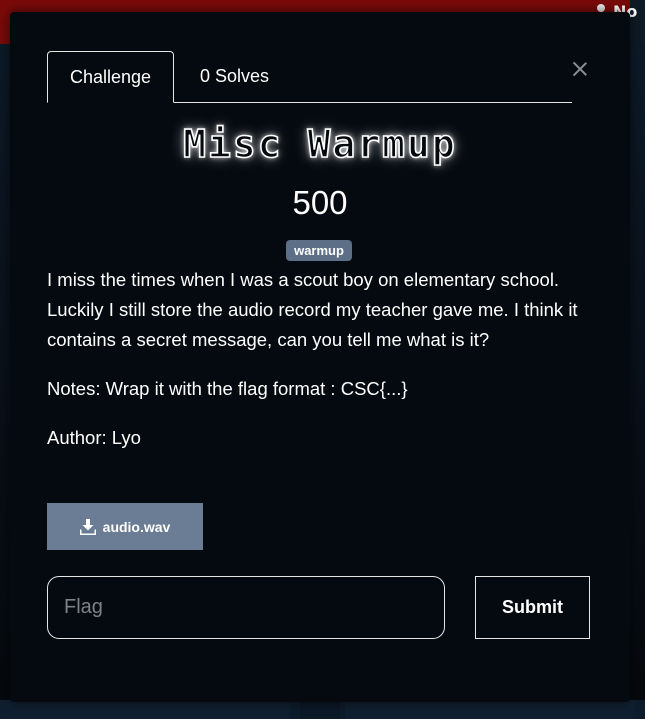 This screenshot has width=645, height=719. Describe the element at coordinates (319, 250) in the screenshot. I see `challenge-tag: warmup` at that location.